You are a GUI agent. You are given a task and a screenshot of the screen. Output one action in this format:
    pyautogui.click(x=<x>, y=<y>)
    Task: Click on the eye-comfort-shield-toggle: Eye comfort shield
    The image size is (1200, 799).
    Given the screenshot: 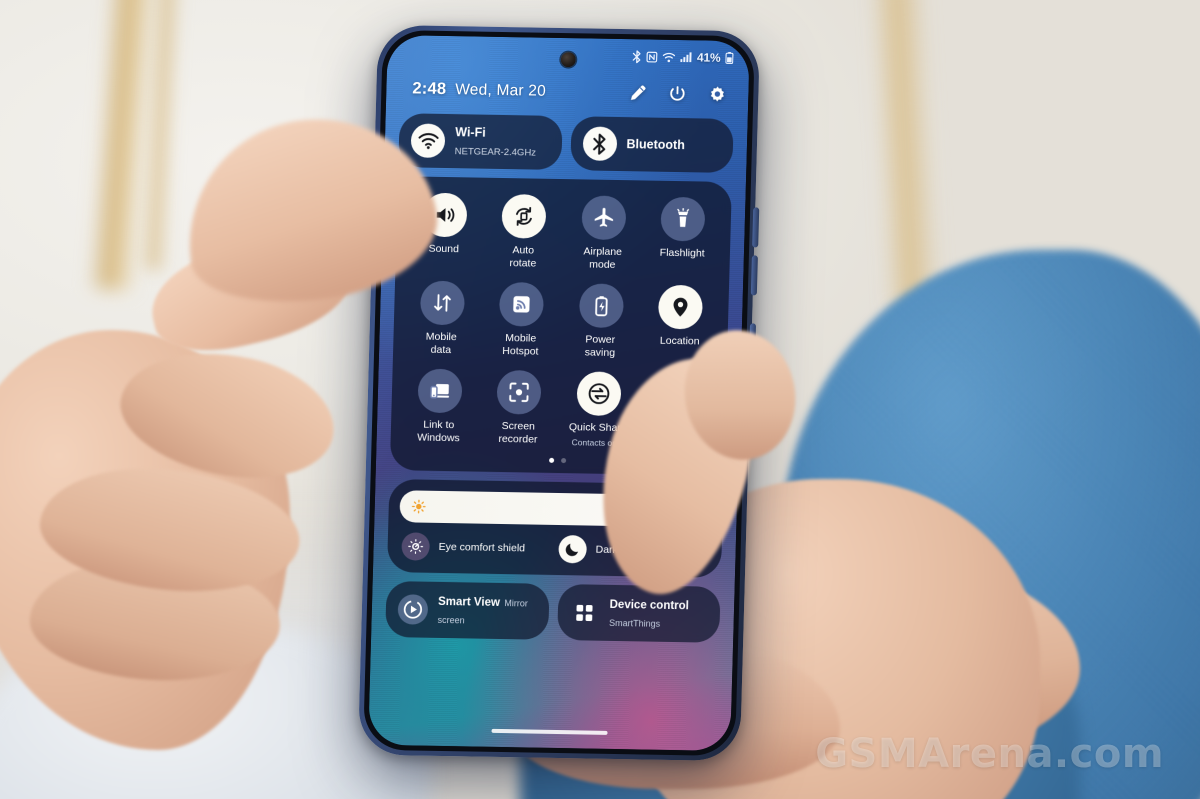 What is the action you would take?
    pyautogui.click(x=476, y=547)
    